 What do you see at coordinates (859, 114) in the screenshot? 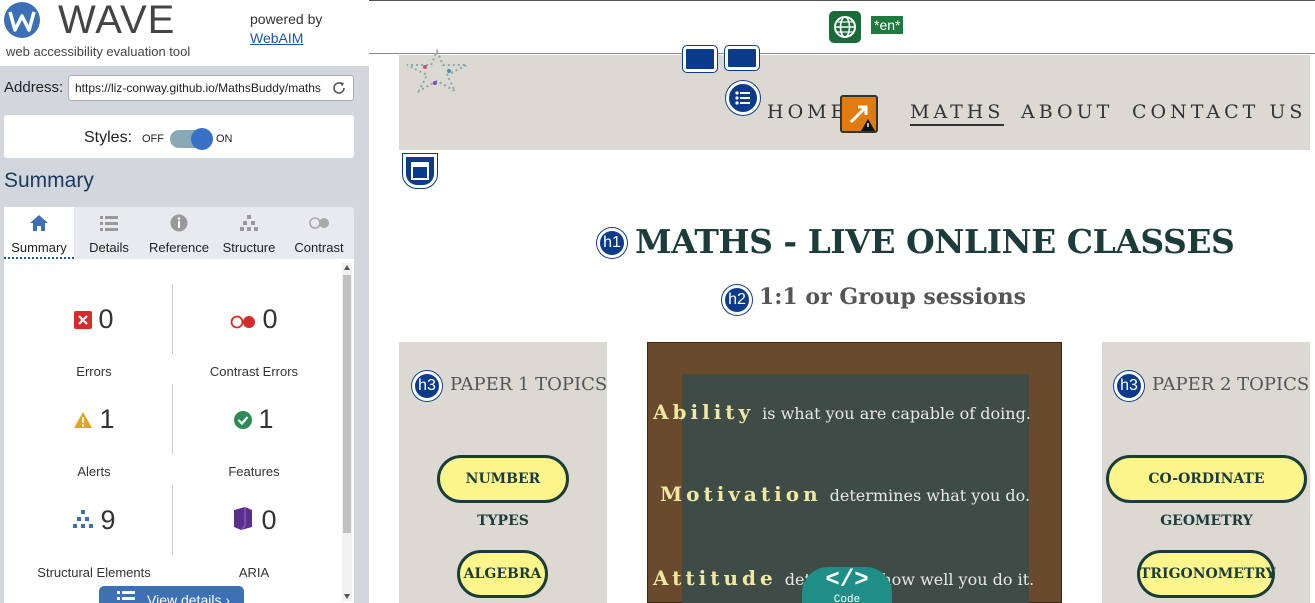
I see `redundant-link-alert-icon` at bounding box center [859, 114].